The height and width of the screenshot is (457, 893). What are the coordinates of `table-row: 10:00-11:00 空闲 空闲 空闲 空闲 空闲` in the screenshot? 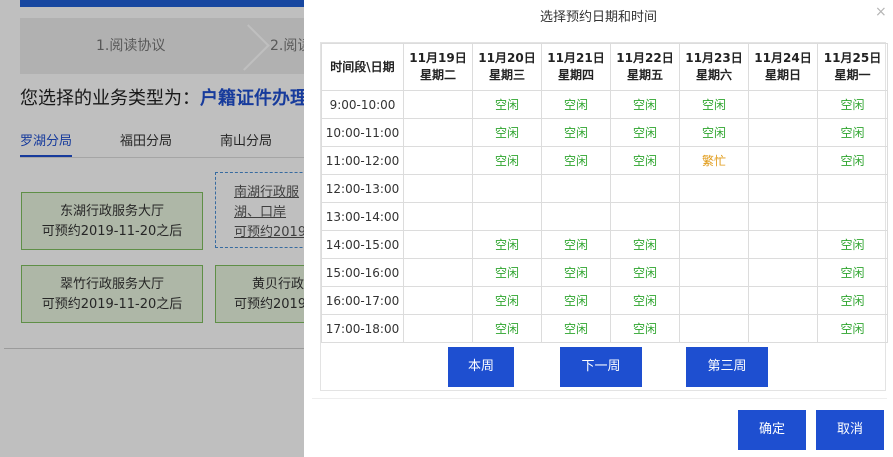 It's located at (604, 132).